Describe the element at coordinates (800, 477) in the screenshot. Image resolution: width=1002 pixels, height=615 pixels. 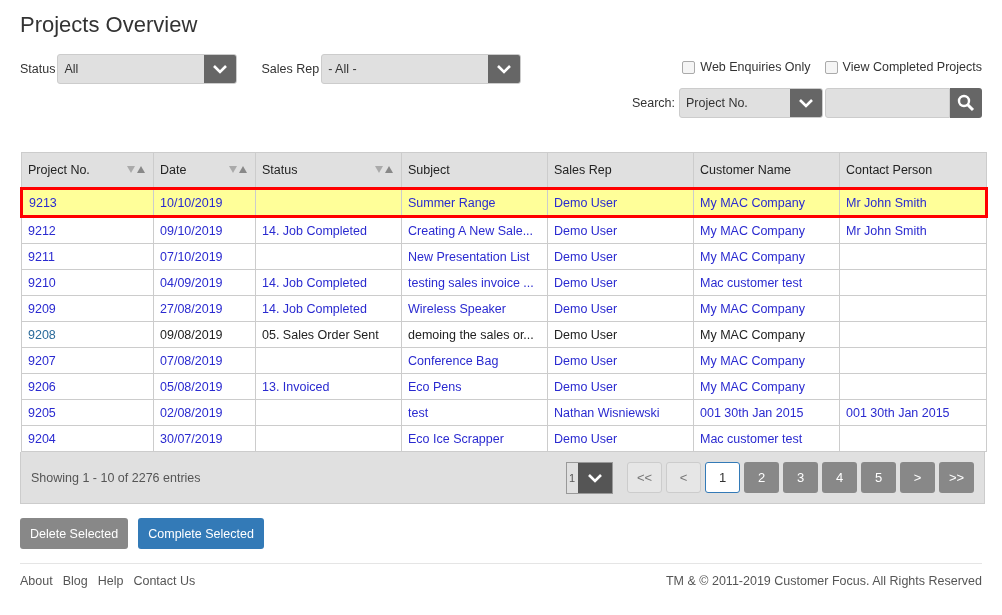
I see `pagination-button: 3` at that location.